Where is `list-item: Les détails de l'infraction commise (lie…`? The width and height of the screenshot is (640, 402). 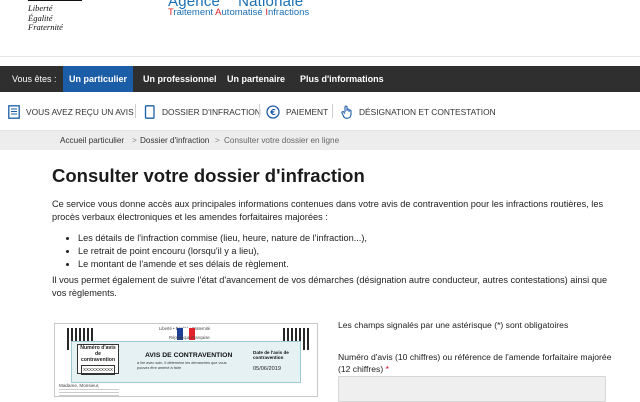
list-item: Les détails de l'infraction commise (lie… is located at coordinates (344, 238).